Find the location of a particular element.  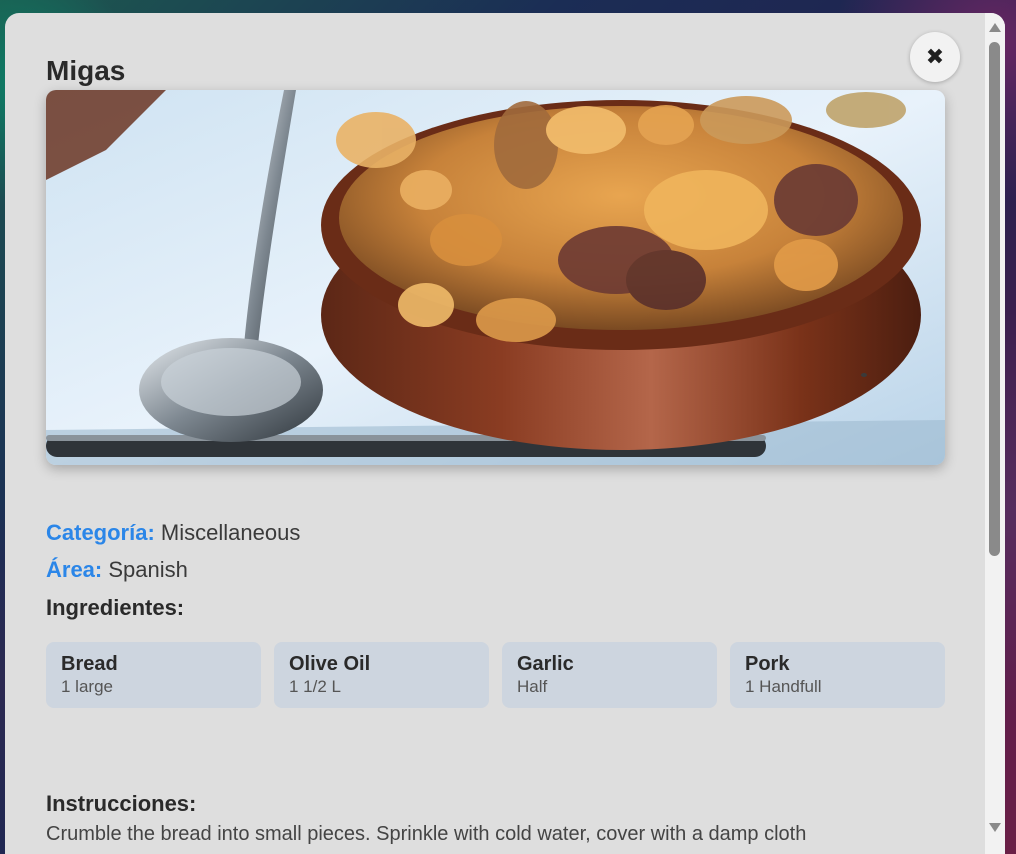

area-line: Área: Spanish is located at coordinates (117, 570).